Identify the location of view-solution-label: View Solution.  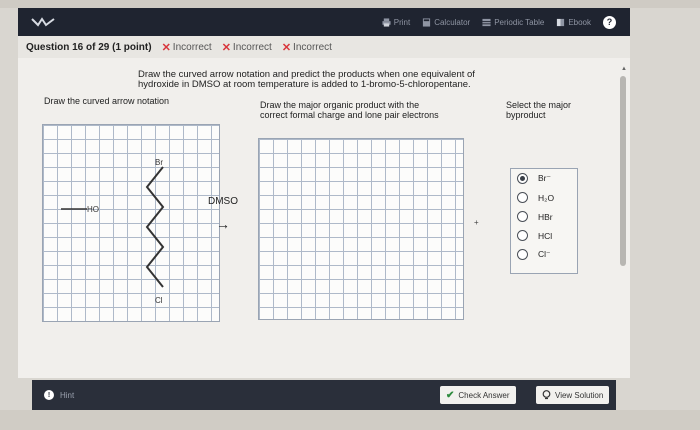
(579, 395).